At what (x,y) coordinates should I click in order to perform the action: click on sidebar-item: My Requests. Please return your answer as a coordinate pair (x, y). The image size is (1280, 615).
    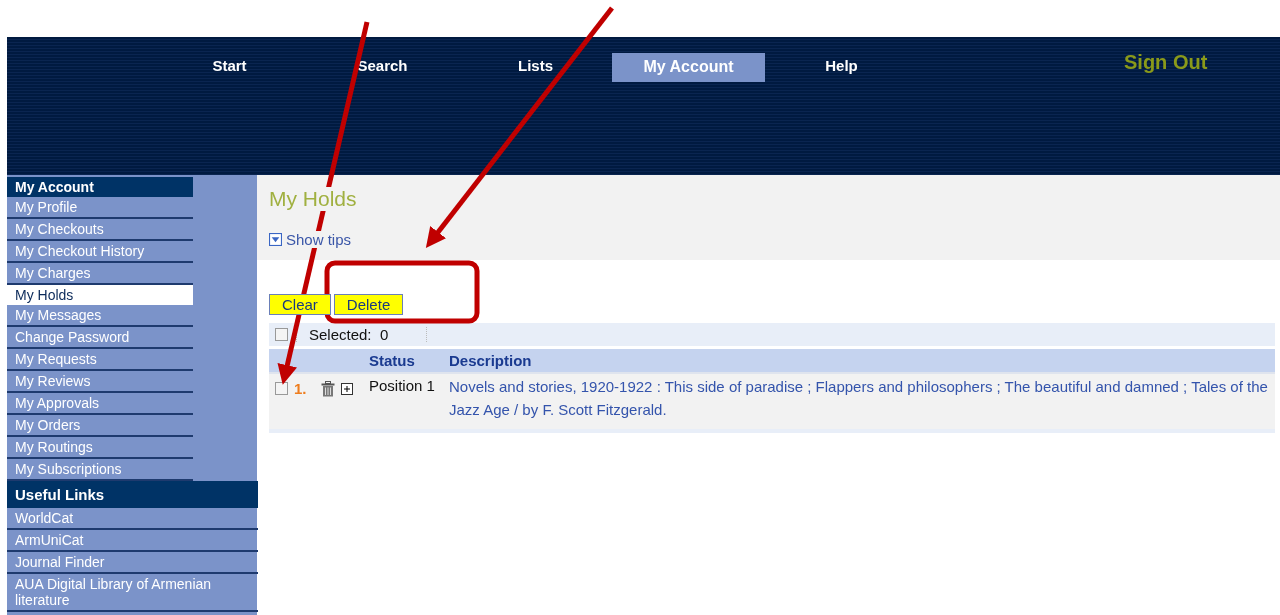
    Looking at the image, I should click on (100, 360).